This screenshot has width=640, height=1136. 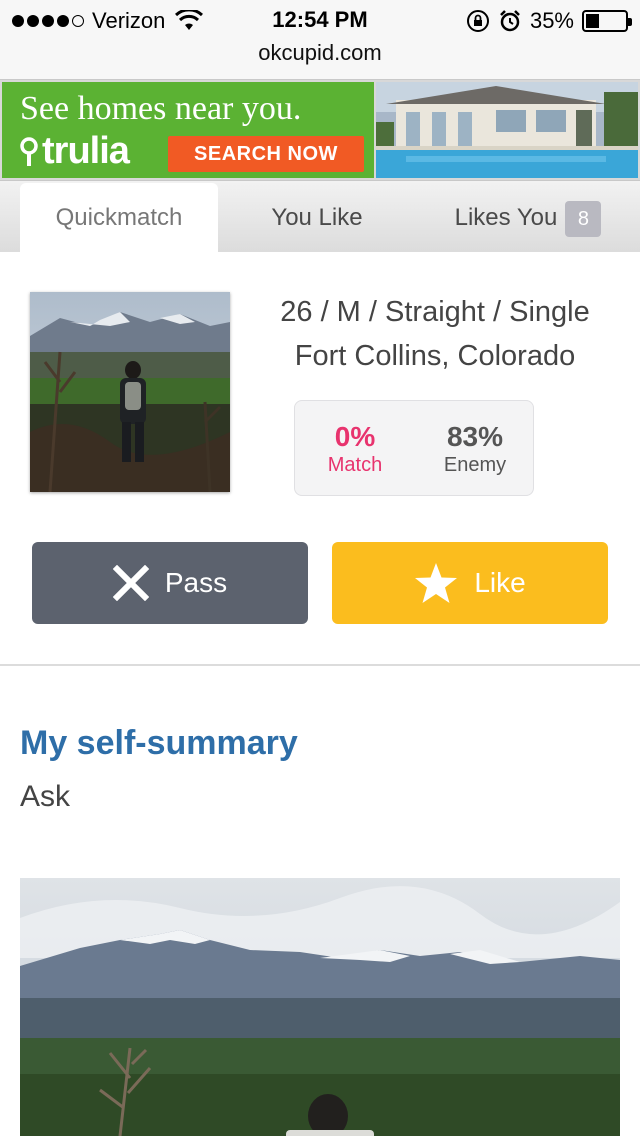 I want to click on profile-details: 26 / M / Straight / Single, so click(x=435, y=312).